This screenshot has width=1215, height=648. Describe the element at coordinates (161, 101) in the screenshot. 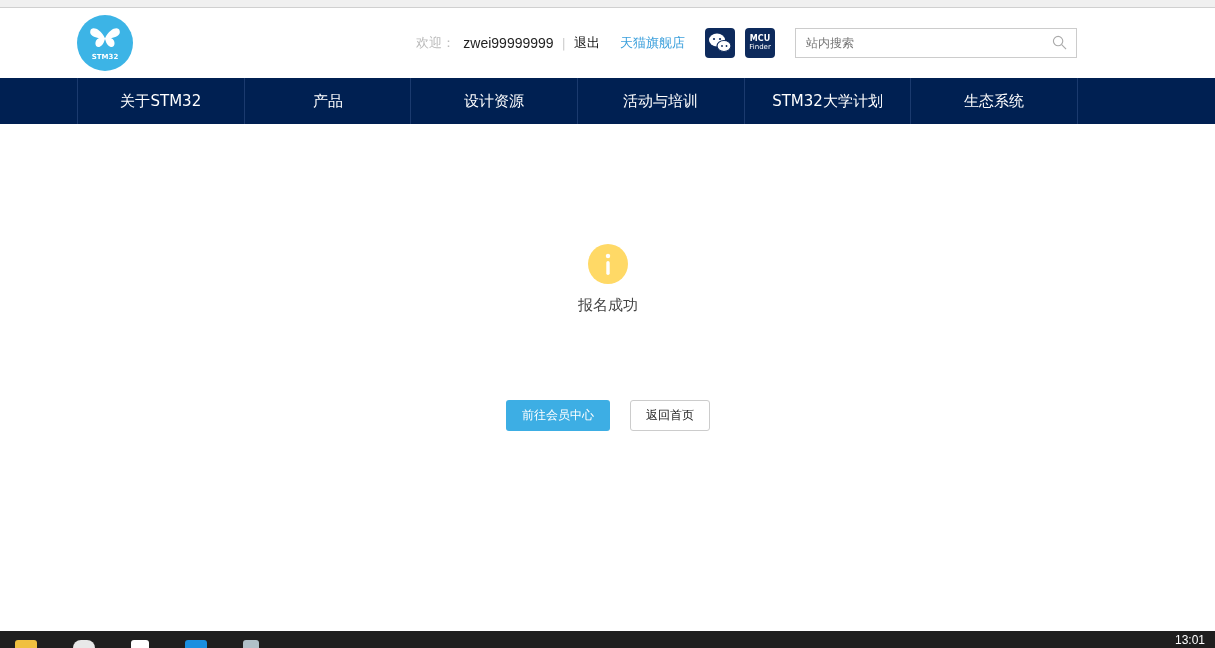

I see `nav-menu-item: 关于STM32` at that location.